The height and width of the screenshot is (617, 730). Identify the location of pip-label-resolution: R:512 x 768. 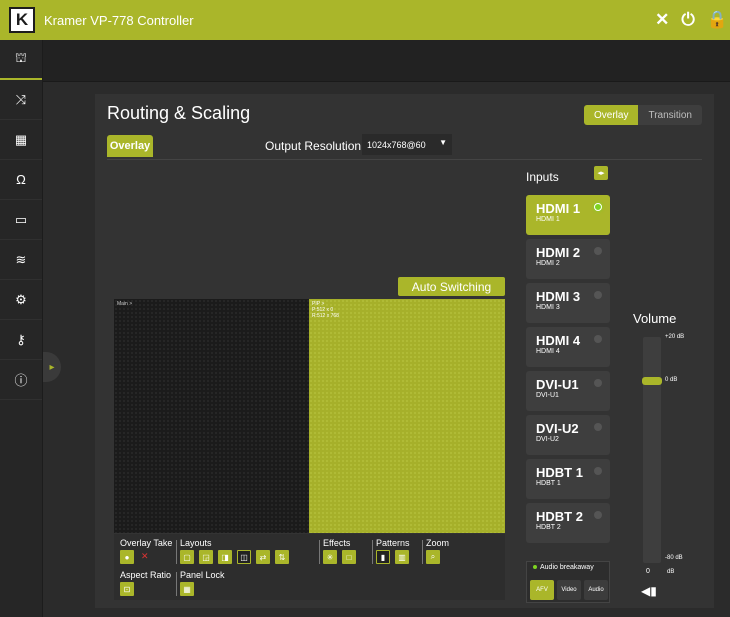
(325, 316).